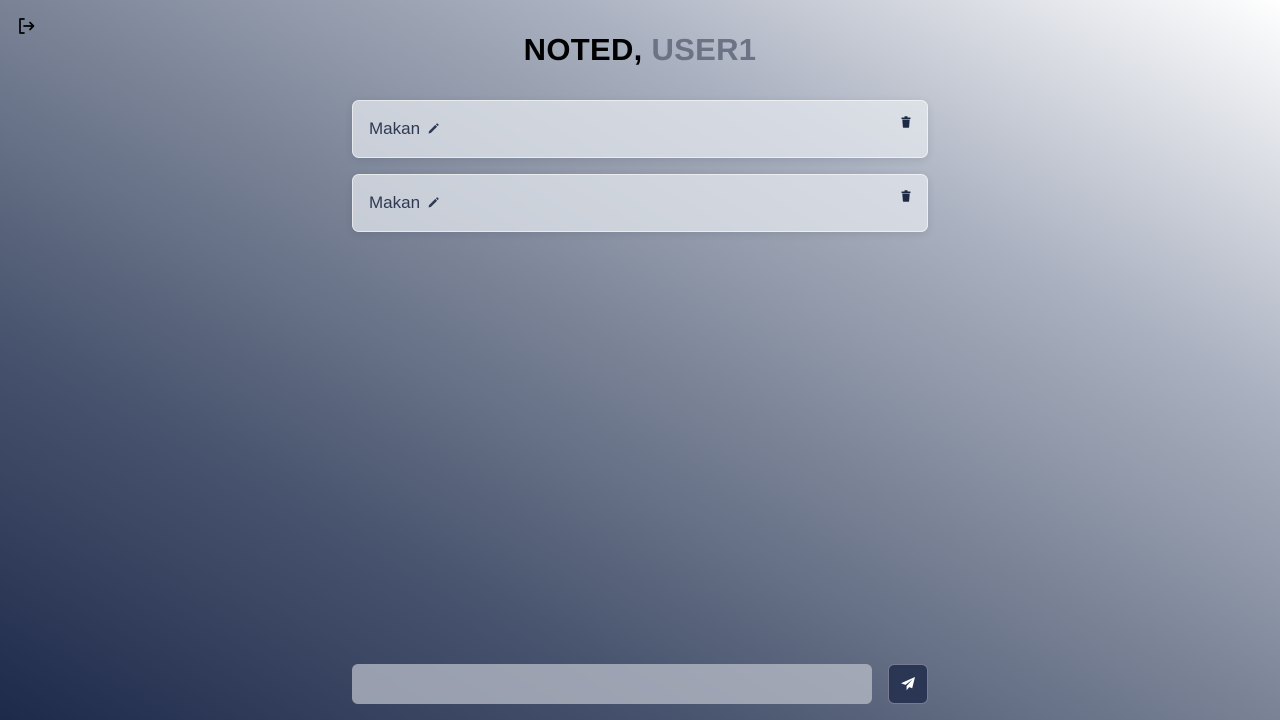  I want to click on send-button, so click(908, 684).